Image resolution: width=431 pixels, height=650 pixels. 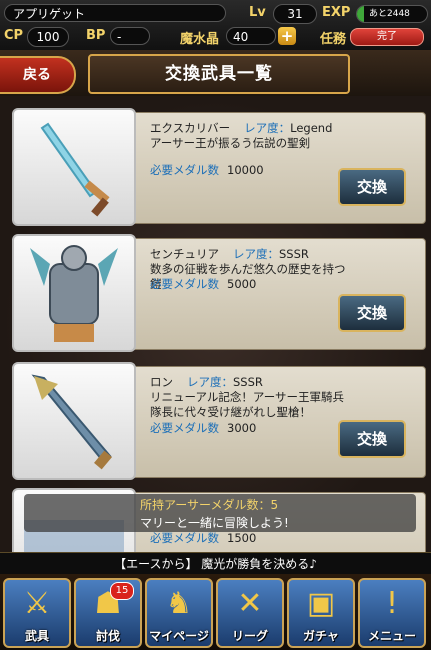 I want to click on plus-icon: +, so click(x=287, y=36).